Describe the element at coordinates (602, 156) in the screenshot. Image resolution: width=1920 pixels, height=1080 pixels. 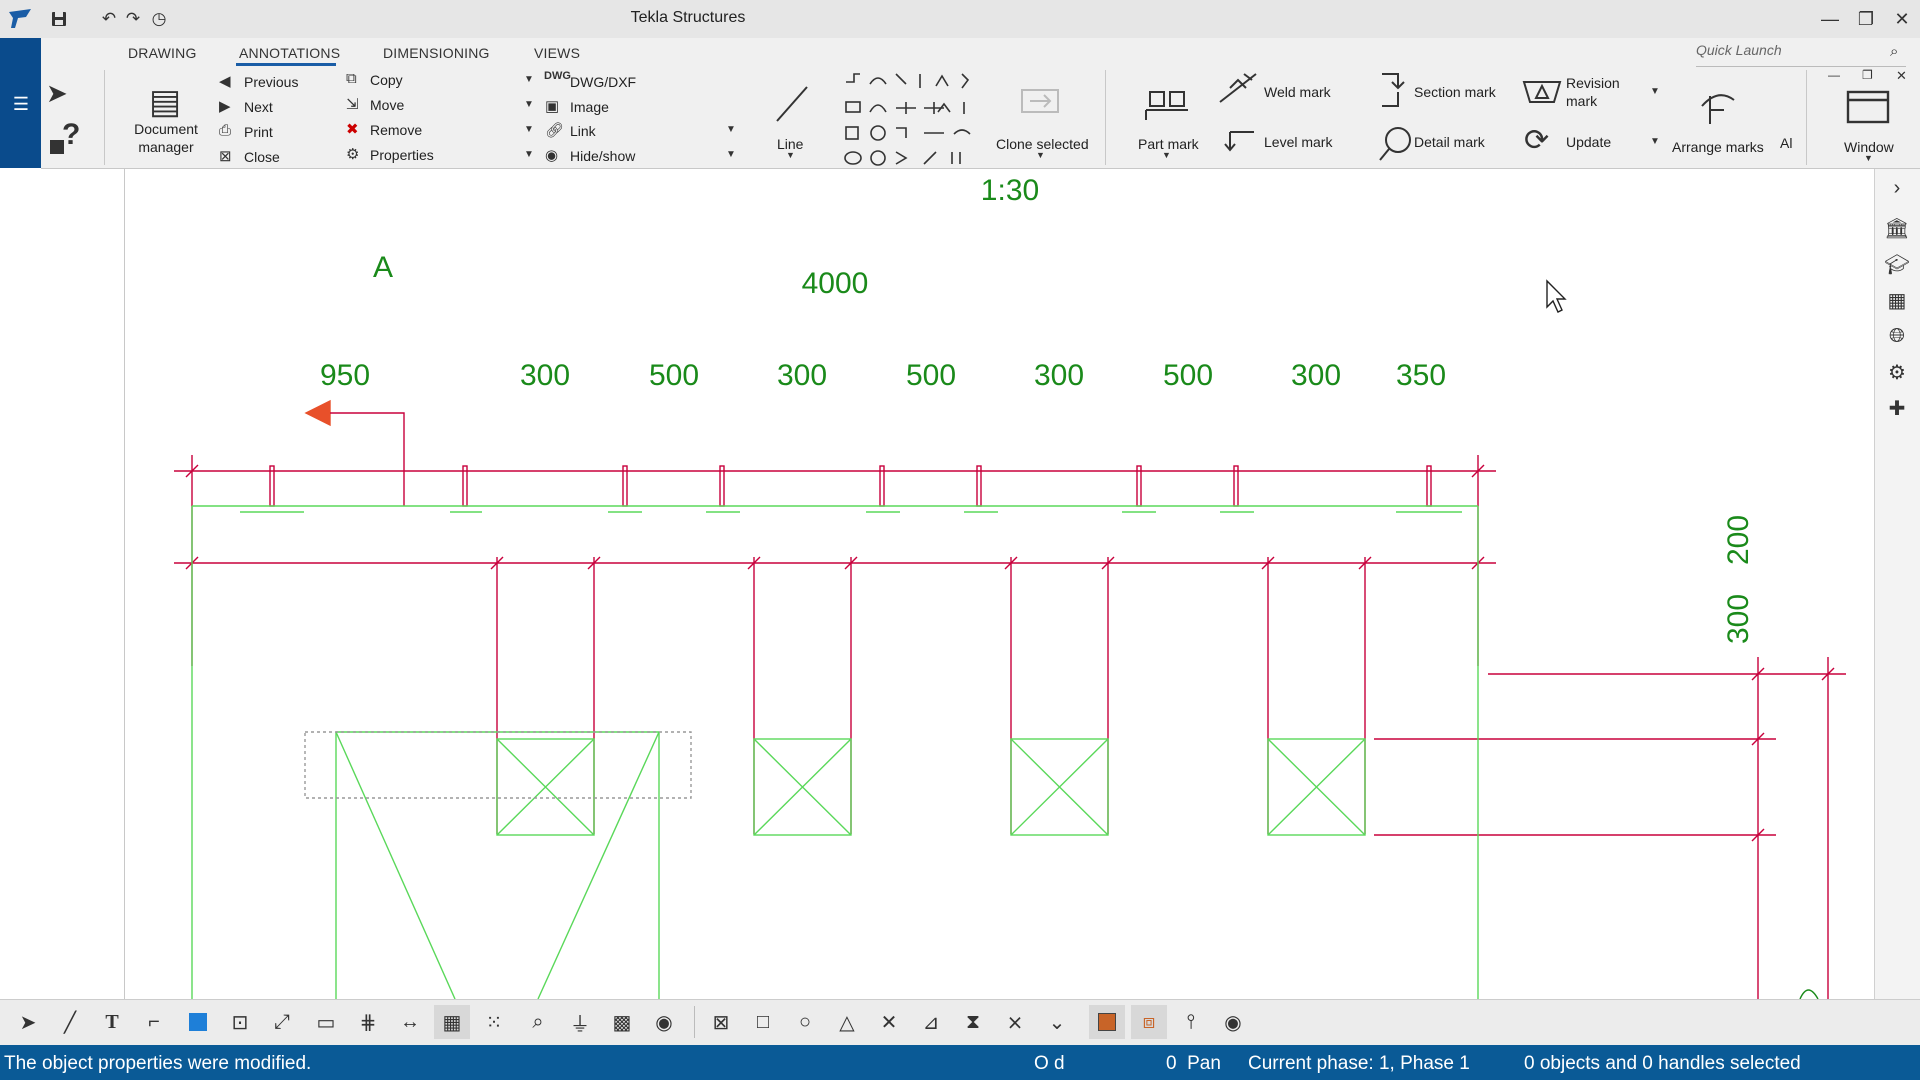
I see `hide-show-button: Hide/show` at that location.